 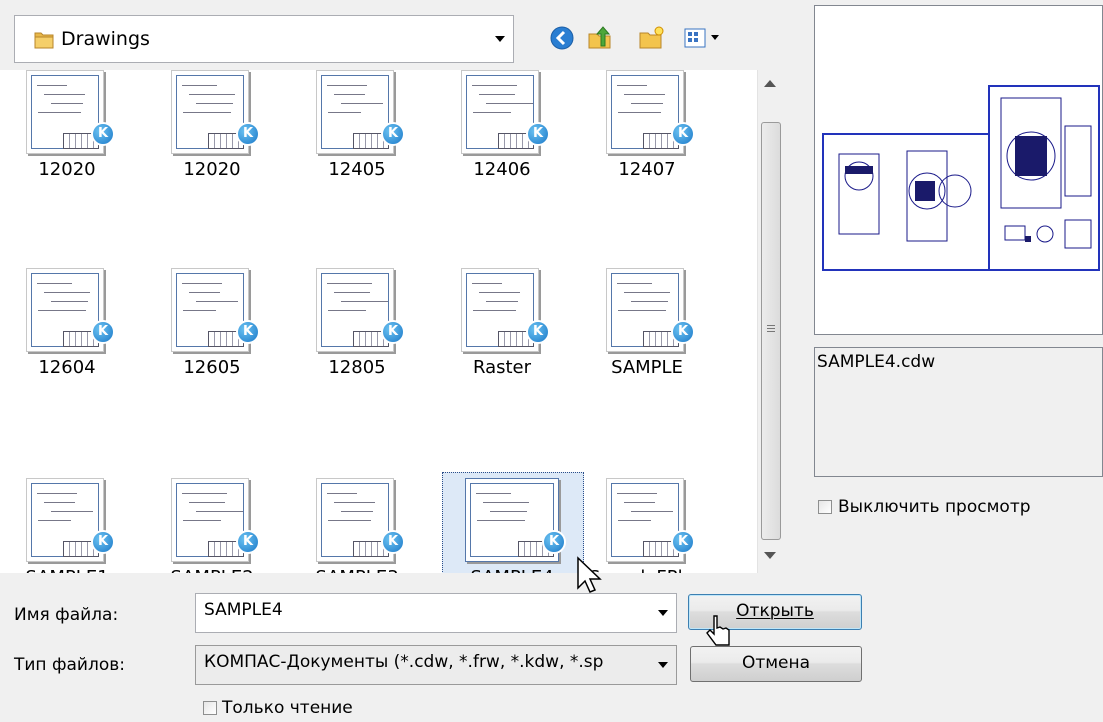 I want to click on back-icon, so click(x=562, y=38).